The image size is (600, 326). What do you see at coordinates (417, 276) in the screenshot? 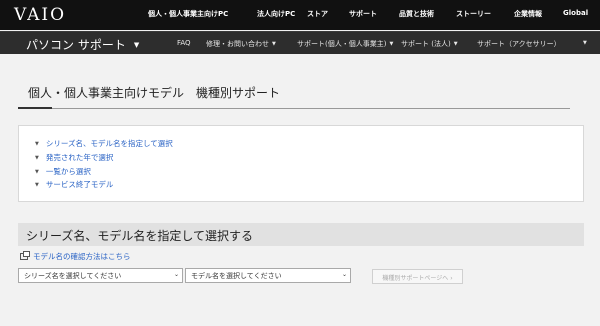
I see `go-to-model-support-button: 機種別サポートページへ ›` at bounding box center [417, 276].